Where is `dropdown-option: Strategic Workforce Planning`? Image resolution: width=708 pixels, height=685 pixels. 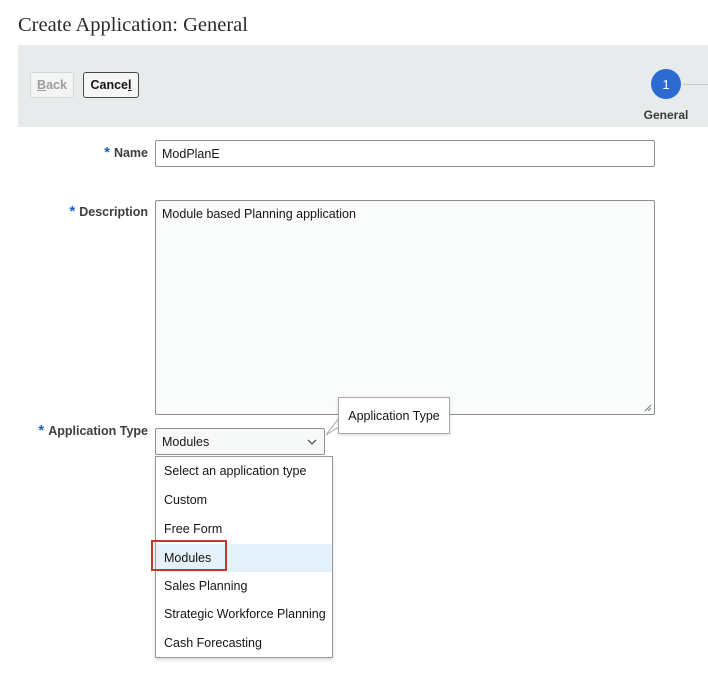 dropdown-option: Strategic Workforce Planning is located at coordinates (244, 614).